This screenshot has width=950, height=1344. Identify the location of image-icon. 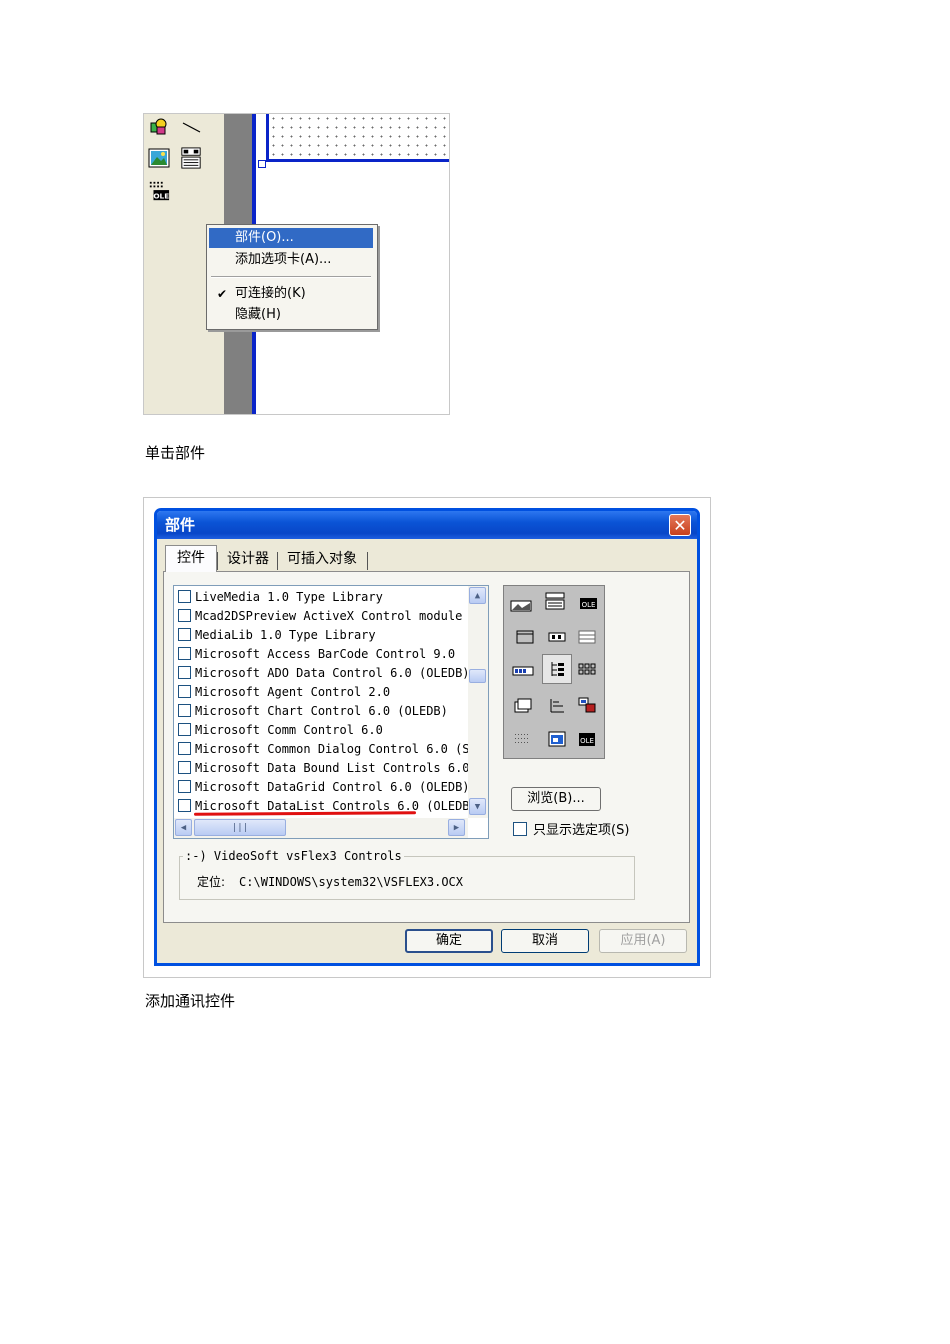
(159, 158).